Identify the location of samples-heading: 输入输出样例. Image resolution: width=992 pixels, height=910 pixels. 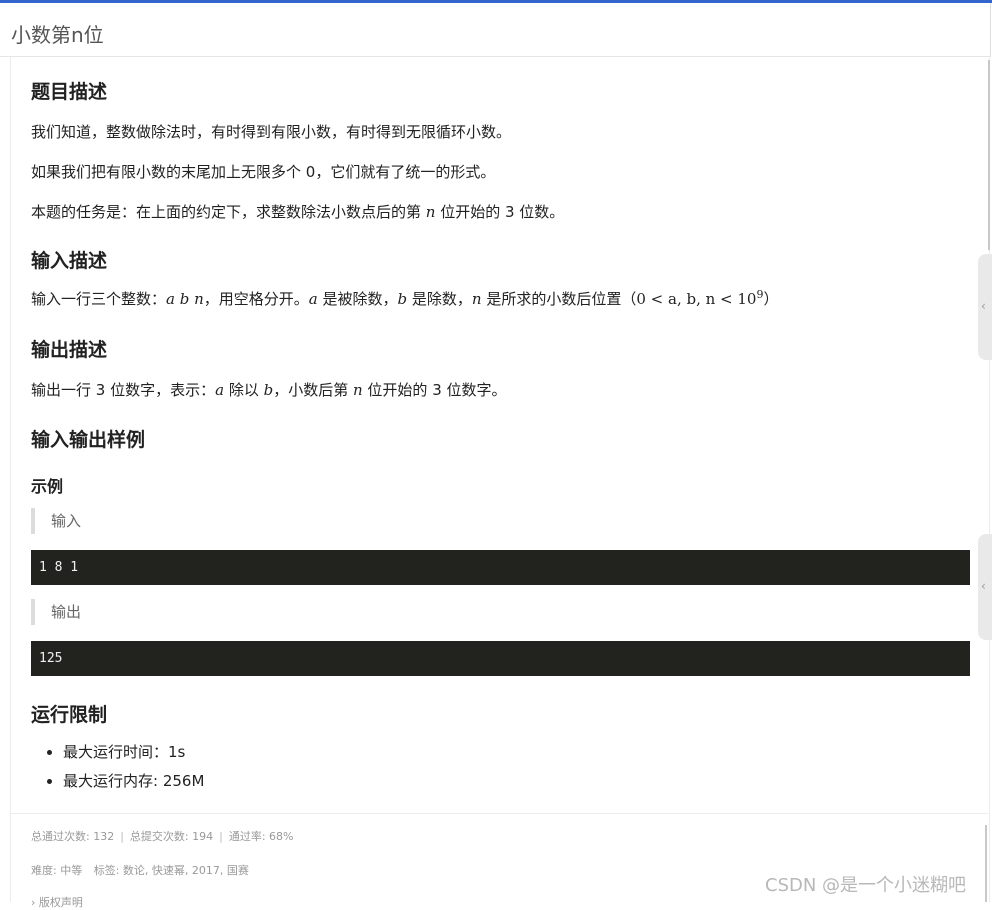
(88, 440).